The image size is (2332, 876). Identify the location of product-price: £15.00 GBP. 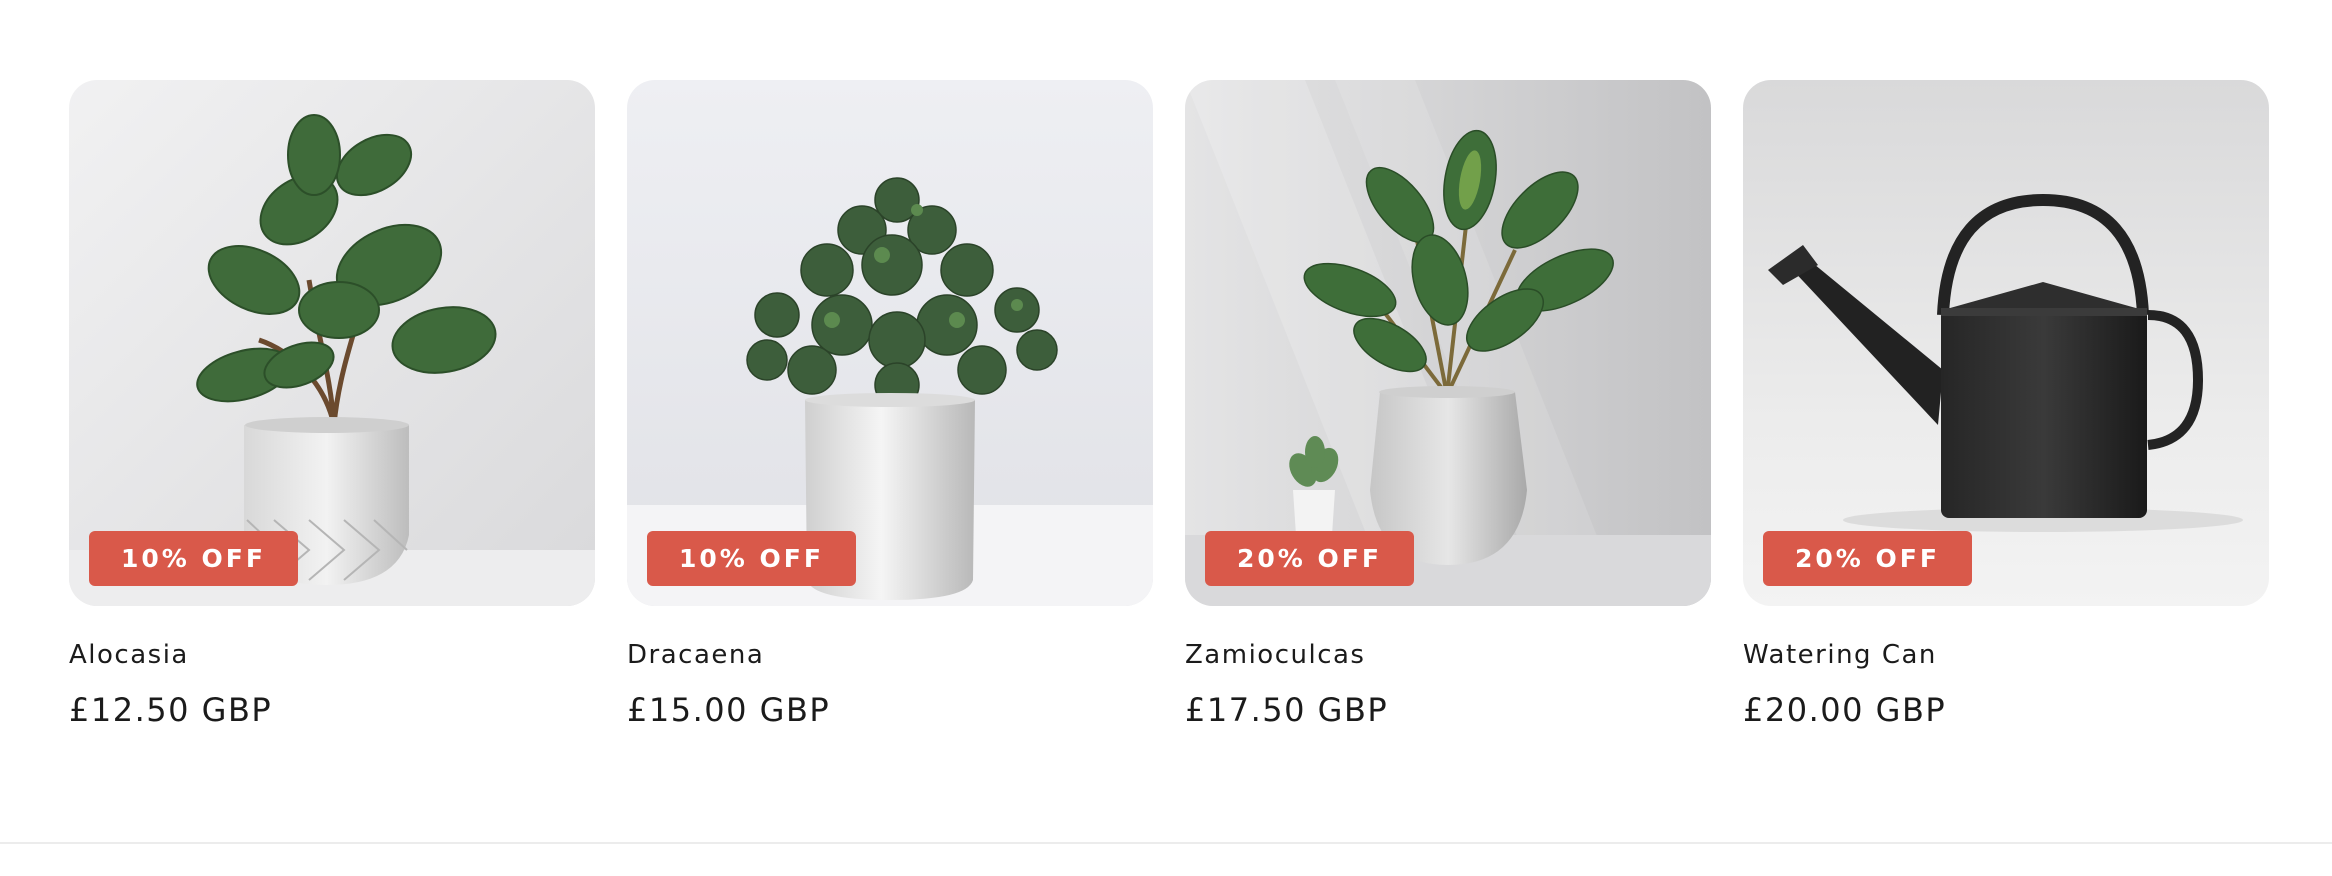
(729, 710).